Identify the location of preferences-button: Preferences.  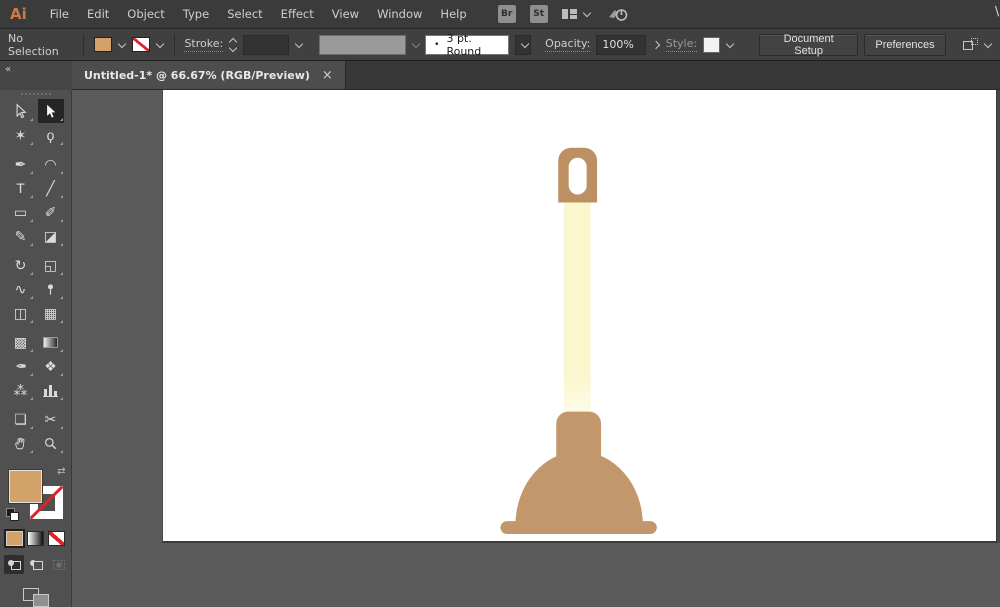
(905, 44).